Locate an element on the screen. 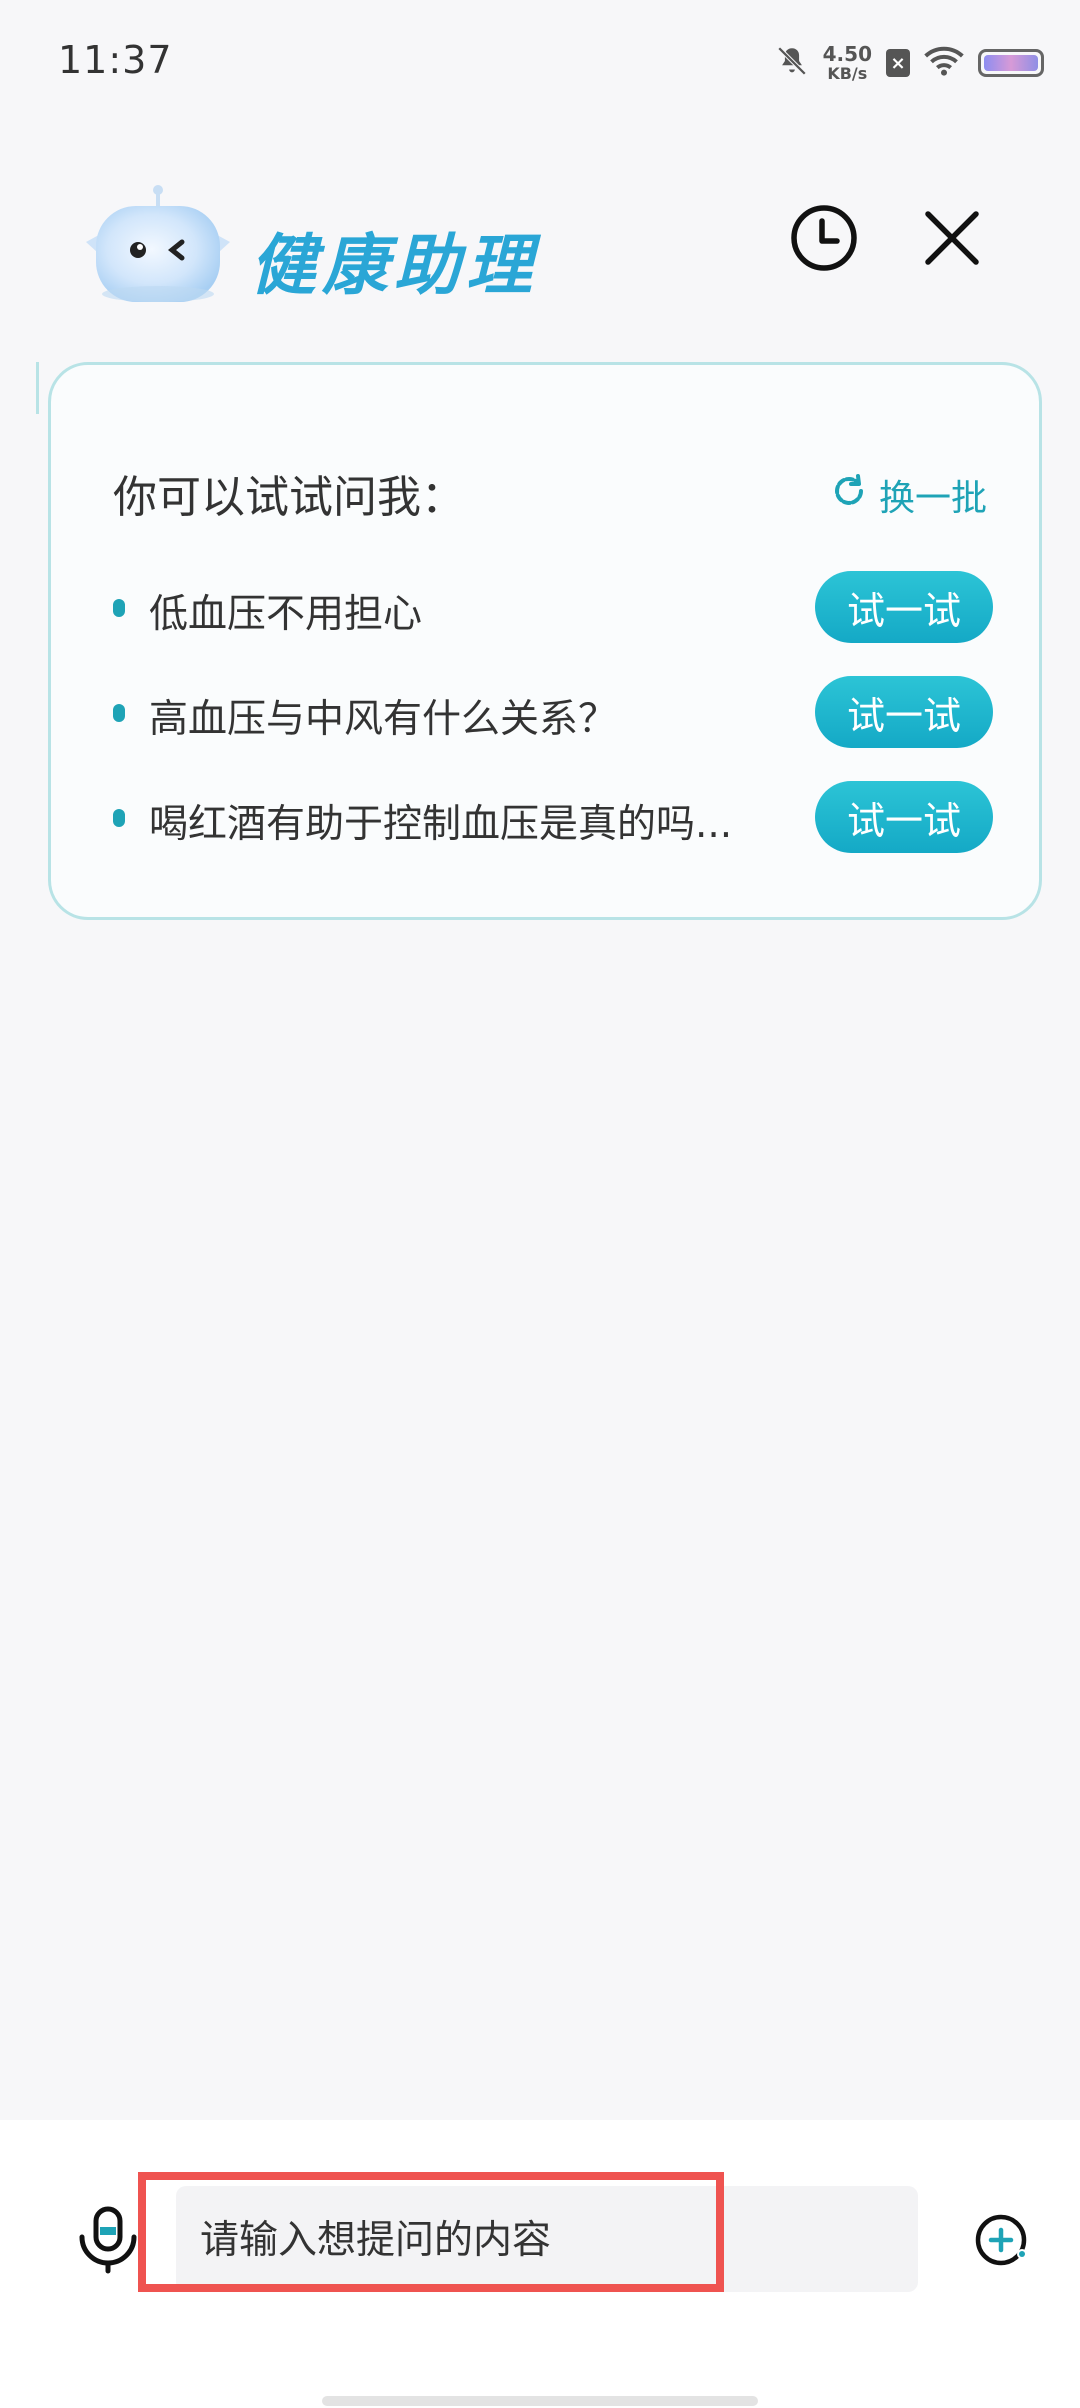  wifi-icon is located at coordinates (944, 63).